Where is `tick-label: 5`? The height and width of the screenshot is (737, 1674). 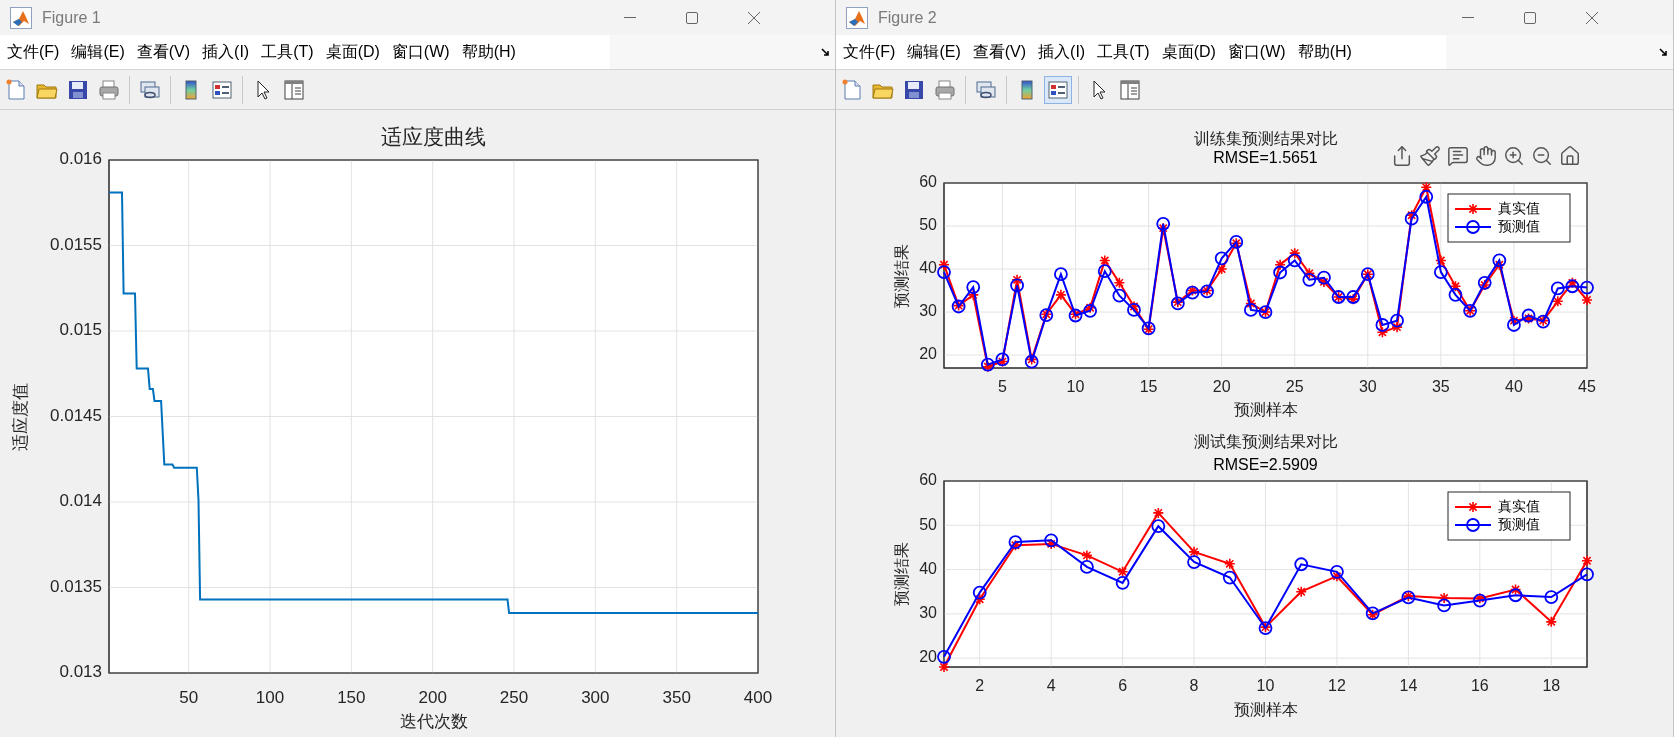
tick-label: 5 is located at coordinates (1002, 387).